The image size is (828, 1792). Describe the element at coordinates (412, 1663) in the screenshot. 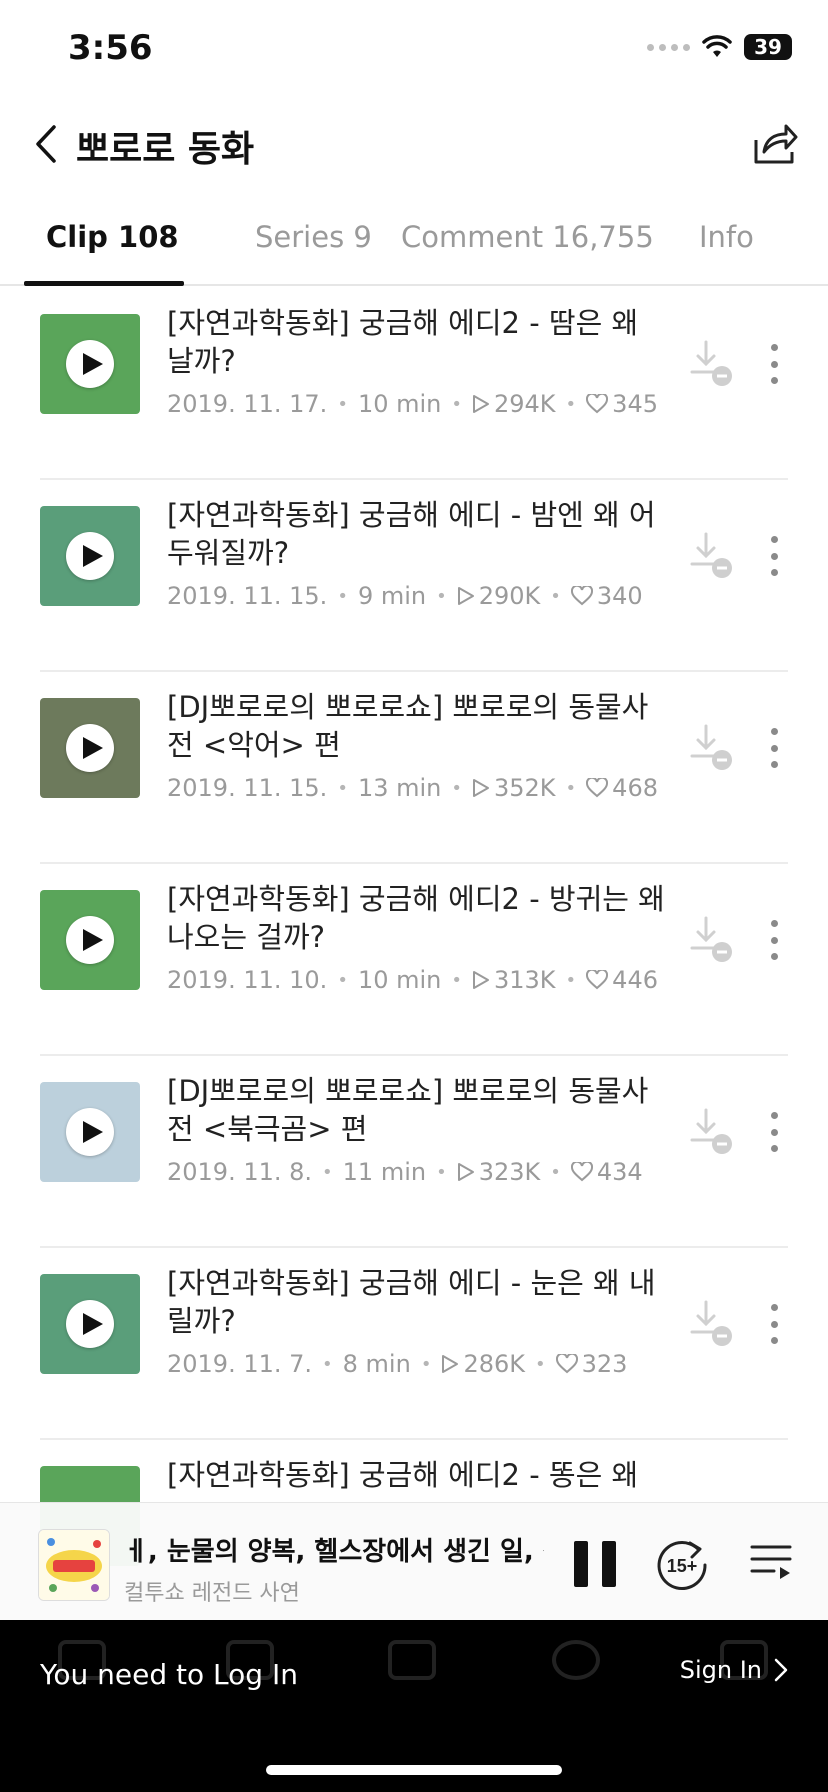

I see `library-tab-icon` at that location.